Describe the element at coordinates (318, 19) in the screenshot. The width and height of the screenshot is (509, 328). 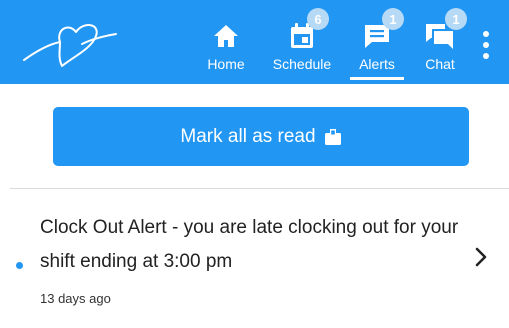
I see `schedule-badge: 6` at that location.